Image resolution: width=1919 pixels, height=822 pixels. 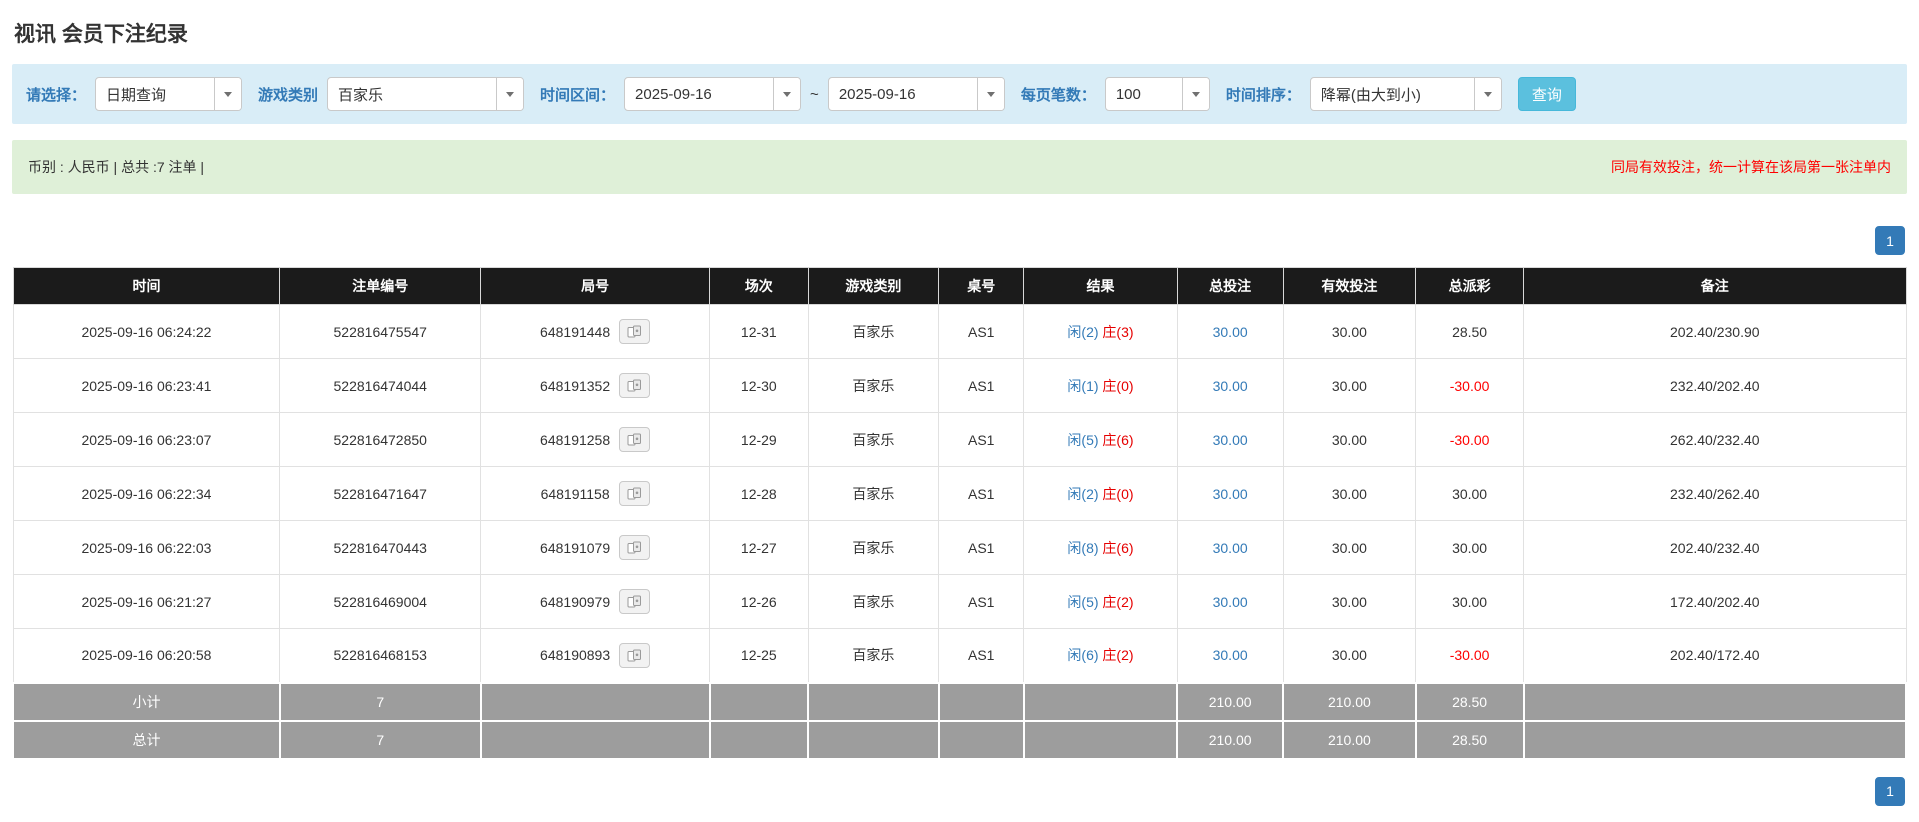 What do you see at coordinates (1392, 94) in the screenshot?
I see `sort-input` at bounding box center [1392, 94].